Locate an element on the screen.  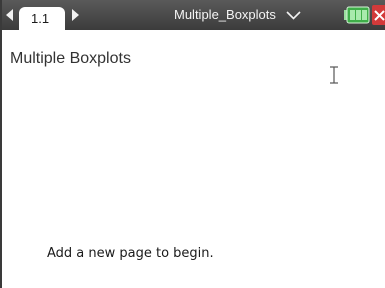
tab-label: 1.1 is located at coordinates (40, 18).